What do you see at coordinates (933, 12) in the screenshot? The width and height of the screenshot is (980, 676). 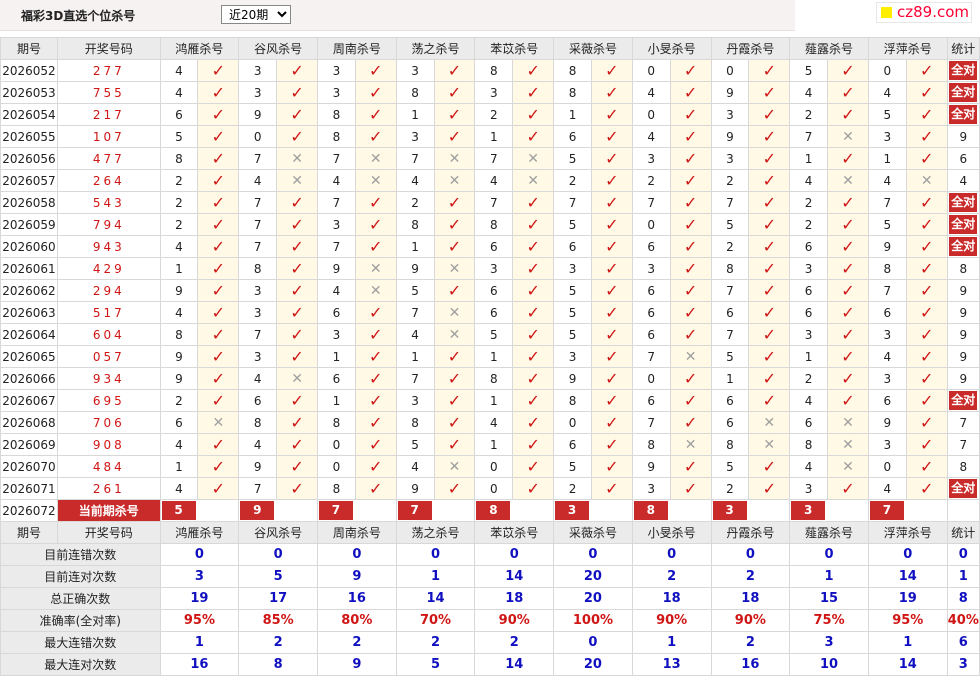 I see `logo-text: cz89.com` at bounding box center [933, 12].